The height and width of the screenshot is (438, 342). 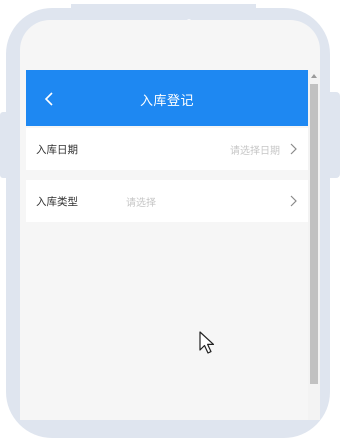 I want to click on mouse-cursor-icon, so click(x=208, y=344).